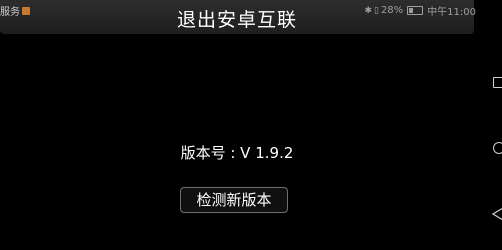 The image size is (502, 250). What do you see at coordinates (376, 10) in the screenshot?
I see `sim-icon: ▯` at bounding box center [376, 10].